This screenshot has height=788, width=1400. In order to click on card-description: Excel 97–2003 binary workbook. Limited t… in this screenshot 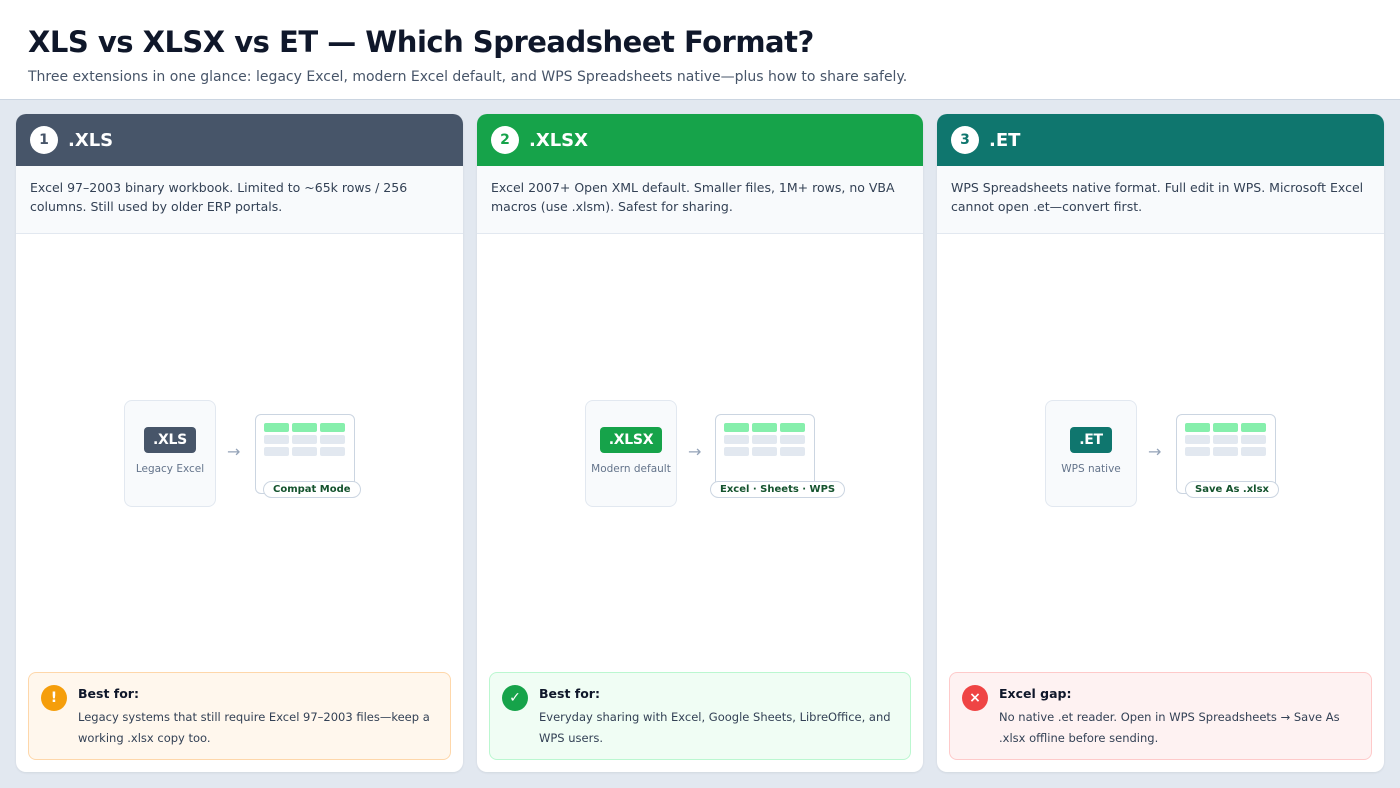, I will do `click(239, 200)`.